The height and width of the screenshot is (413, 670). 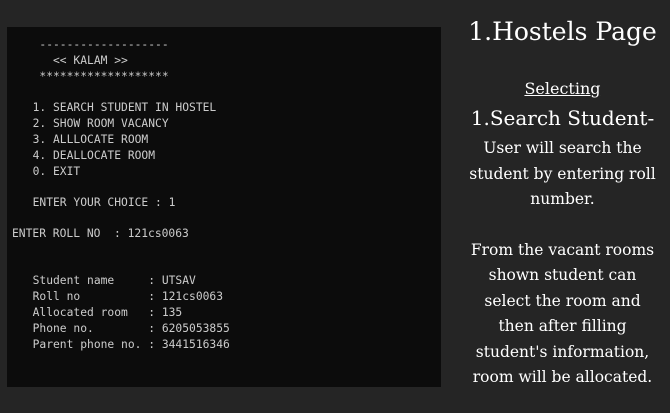 What do you see at coordinates (562, 88) in the screenshot?
I see `selecting-label: Selecting` at bounding box center [562, 88].